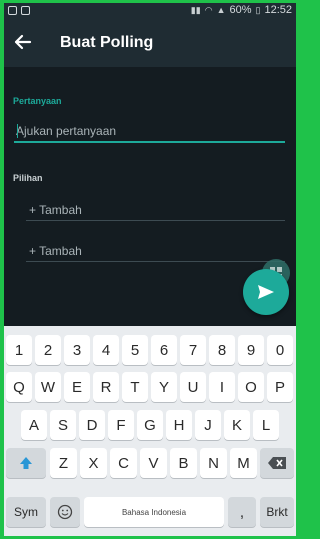 This screenshot has width=320, height=539. I want to click on key-7: 7, so click(193, 350).